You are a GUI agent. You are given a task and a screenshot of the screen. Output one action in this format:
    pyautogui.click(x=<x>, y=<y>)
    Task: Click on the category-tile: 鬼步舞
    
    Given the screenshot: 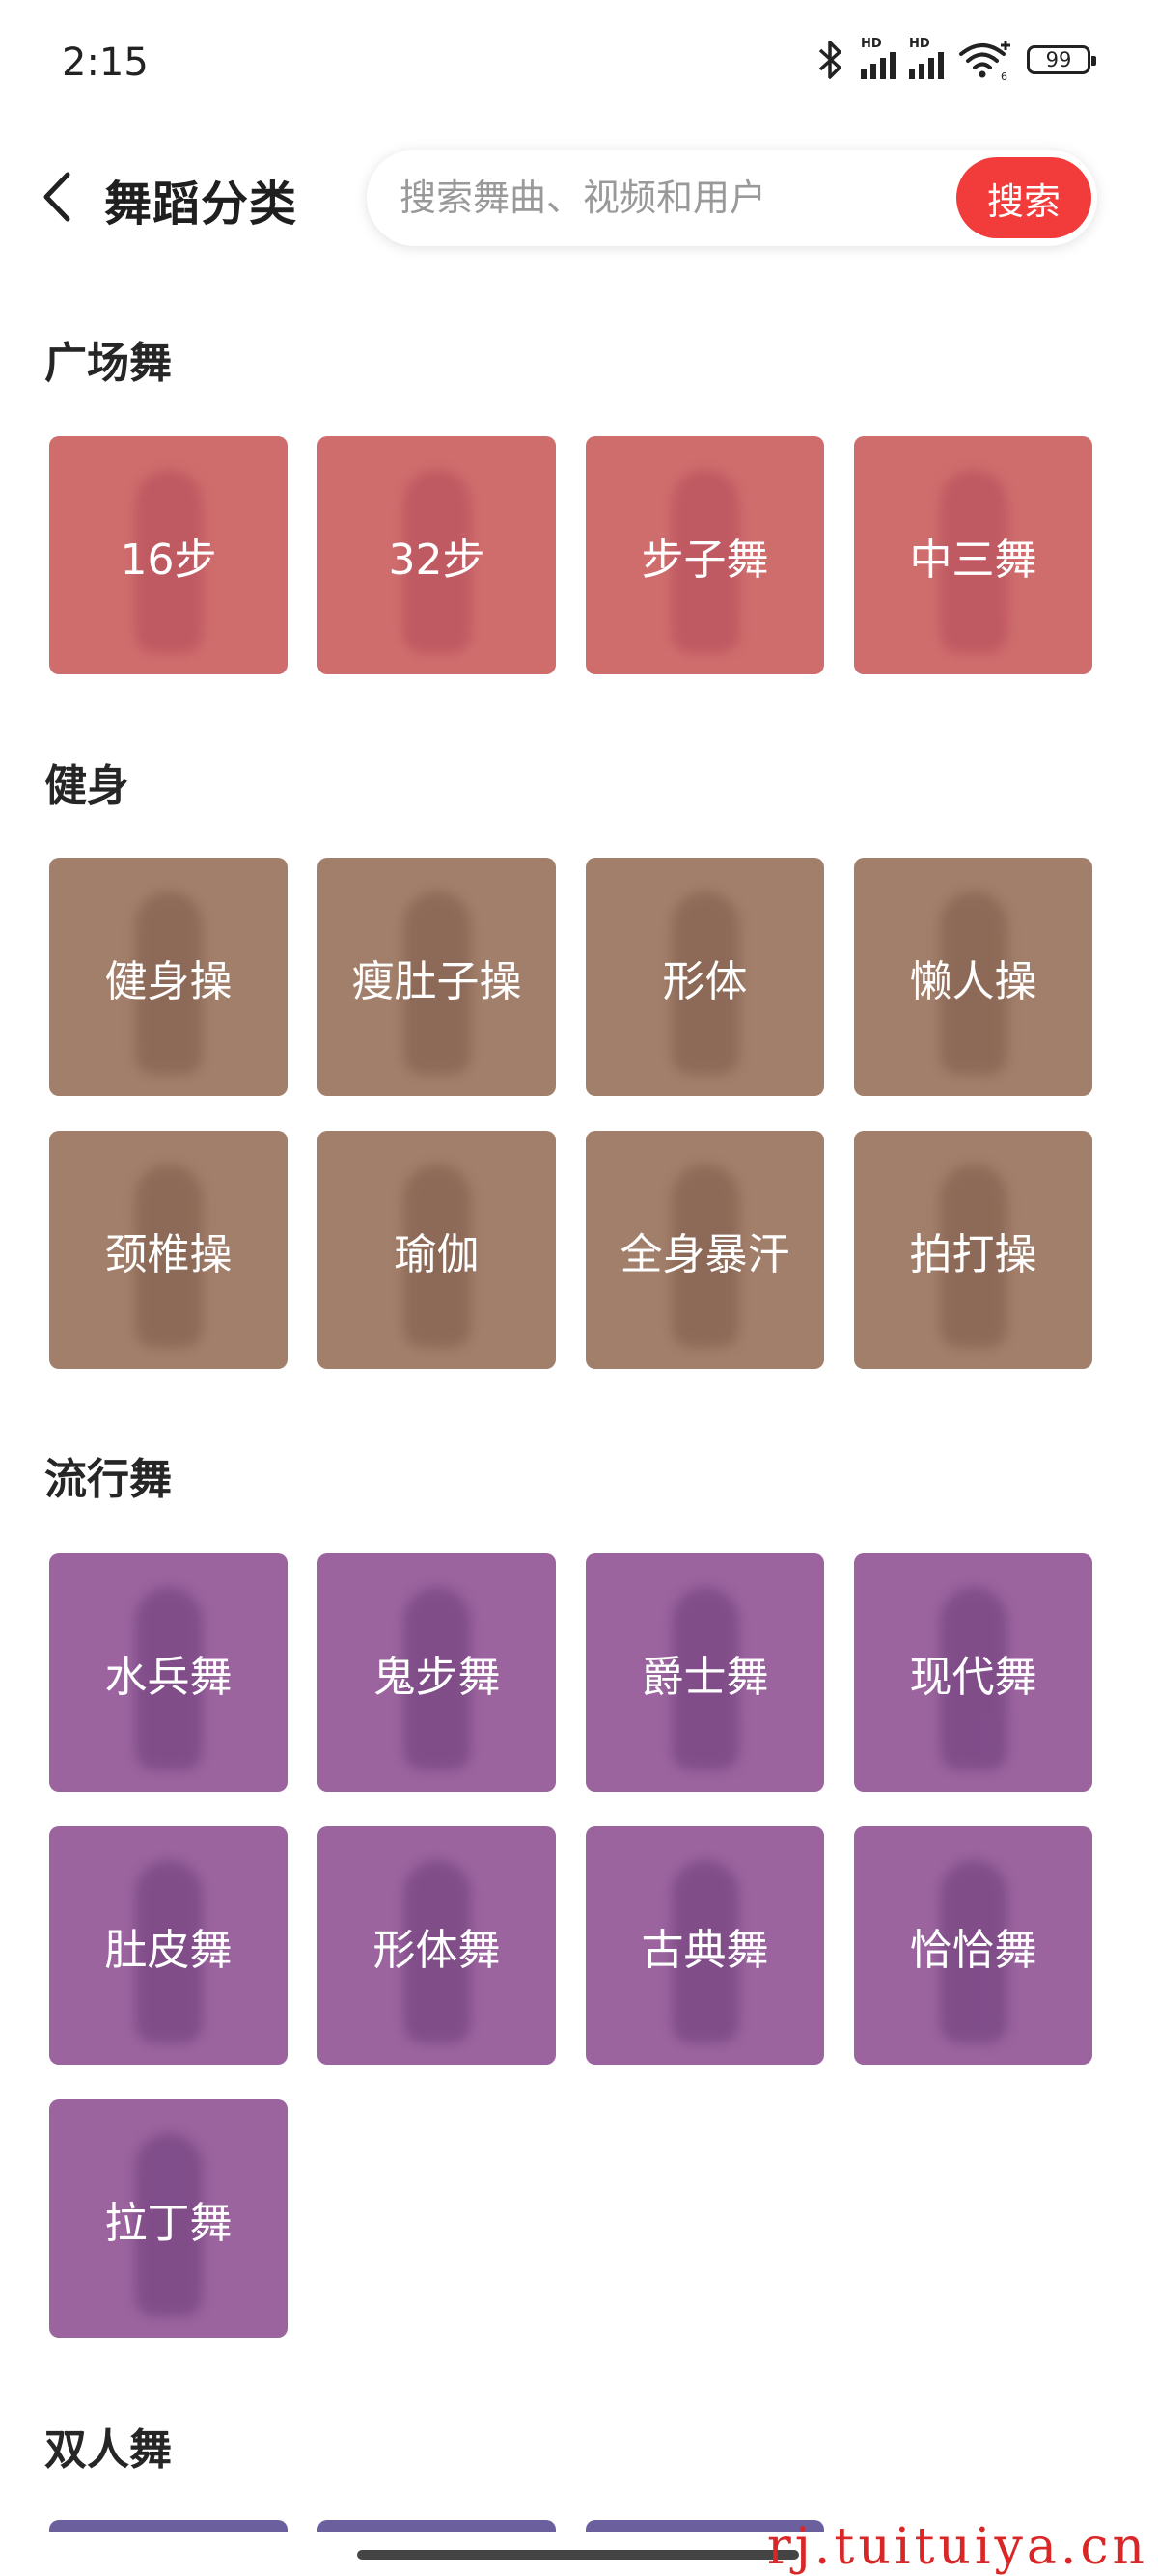 What is the action you would take?
    pyautogui.click(x=436, y=1672)
    